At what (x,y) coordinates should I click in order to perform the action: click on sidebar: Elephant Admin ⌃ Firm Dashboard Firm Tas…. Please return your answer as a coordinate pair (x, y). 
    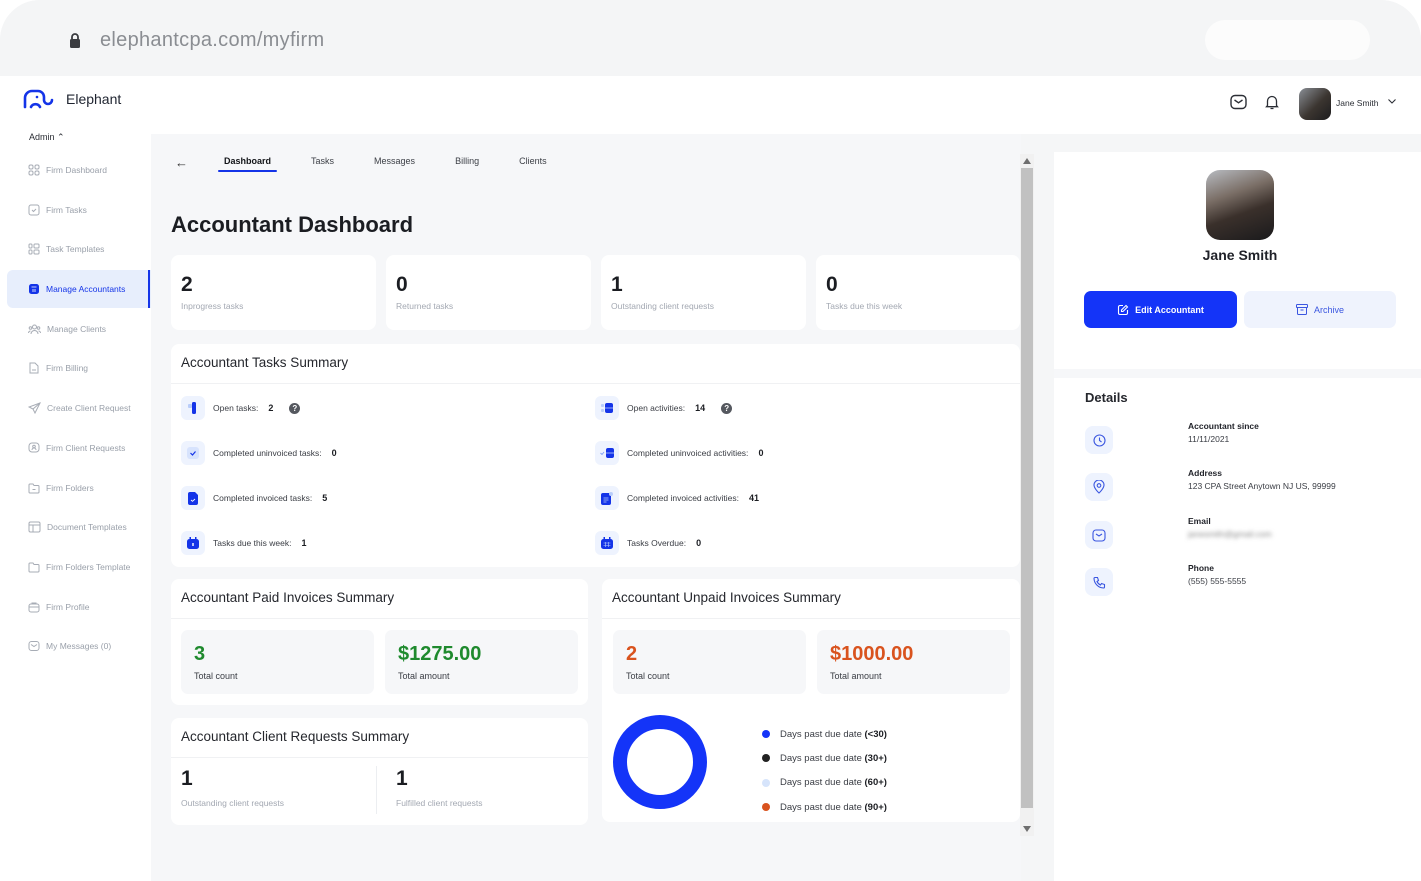
    Looking at the image, I should click on (75, 478).